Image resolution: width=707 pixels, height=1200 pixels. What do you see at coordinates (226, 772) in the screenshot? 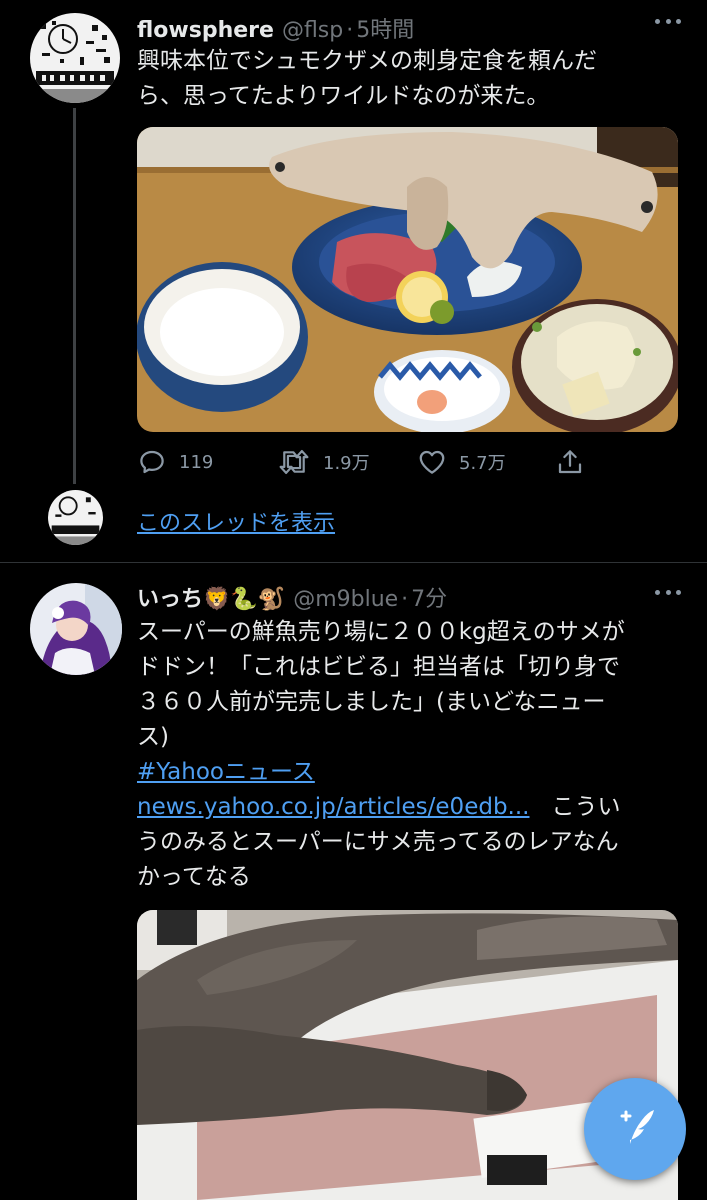
I see `hashtag-link: #Yahooニュース` at bounding box center [226, 772].